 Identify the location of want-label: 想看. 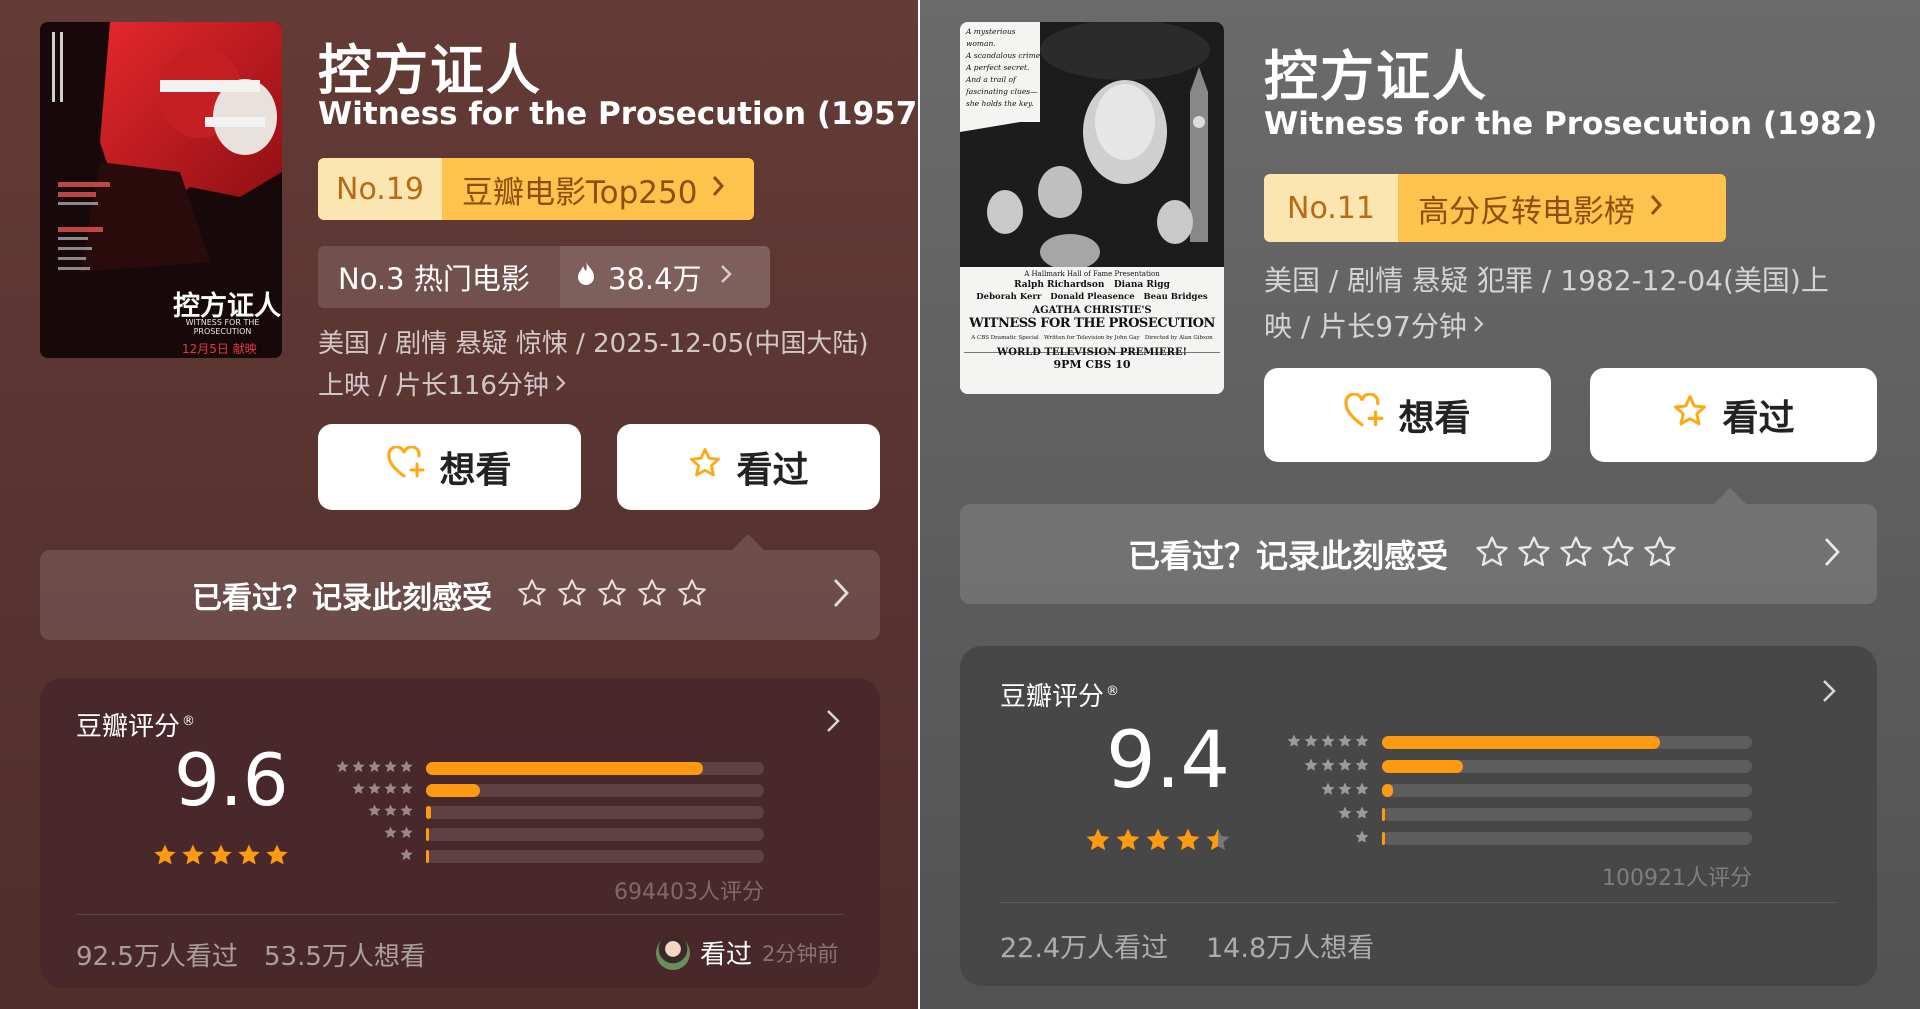
(475, 470).